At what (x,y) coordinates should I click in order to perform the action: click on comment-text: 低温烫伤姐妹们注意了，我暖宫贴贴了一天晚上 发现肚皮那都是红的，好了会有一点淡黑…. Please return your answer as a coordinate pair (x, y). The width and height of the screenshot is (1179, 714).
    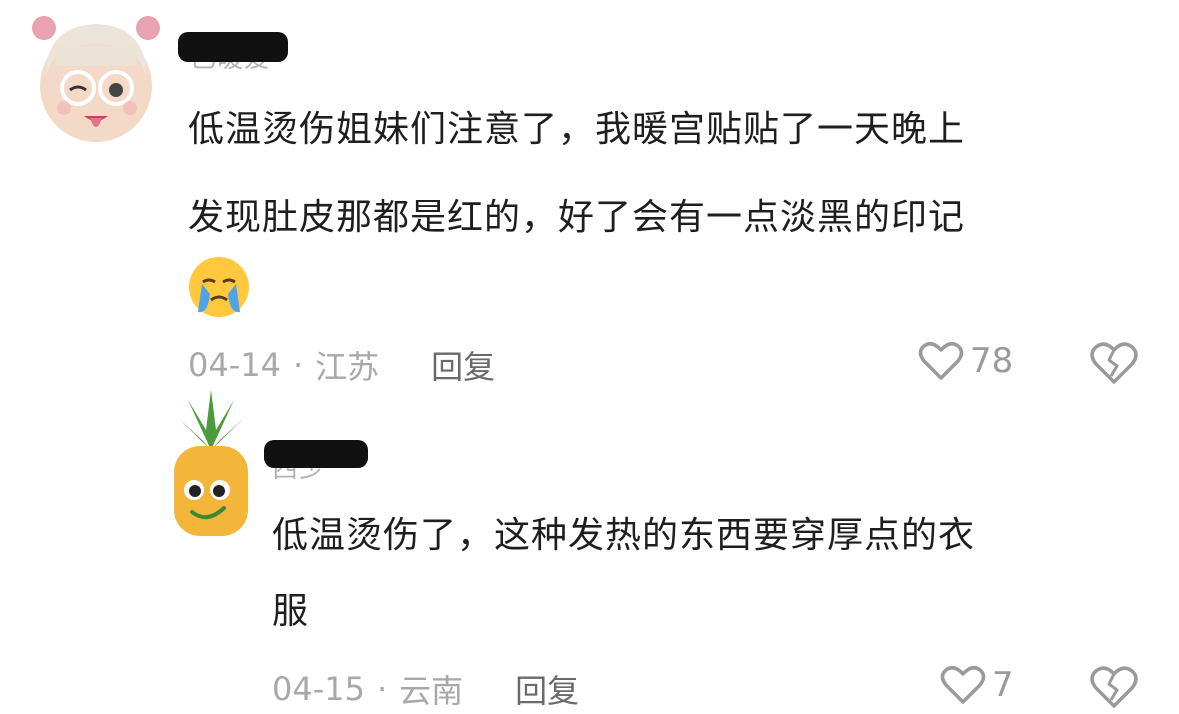
    Looking at the image, I should click on (577, 173).